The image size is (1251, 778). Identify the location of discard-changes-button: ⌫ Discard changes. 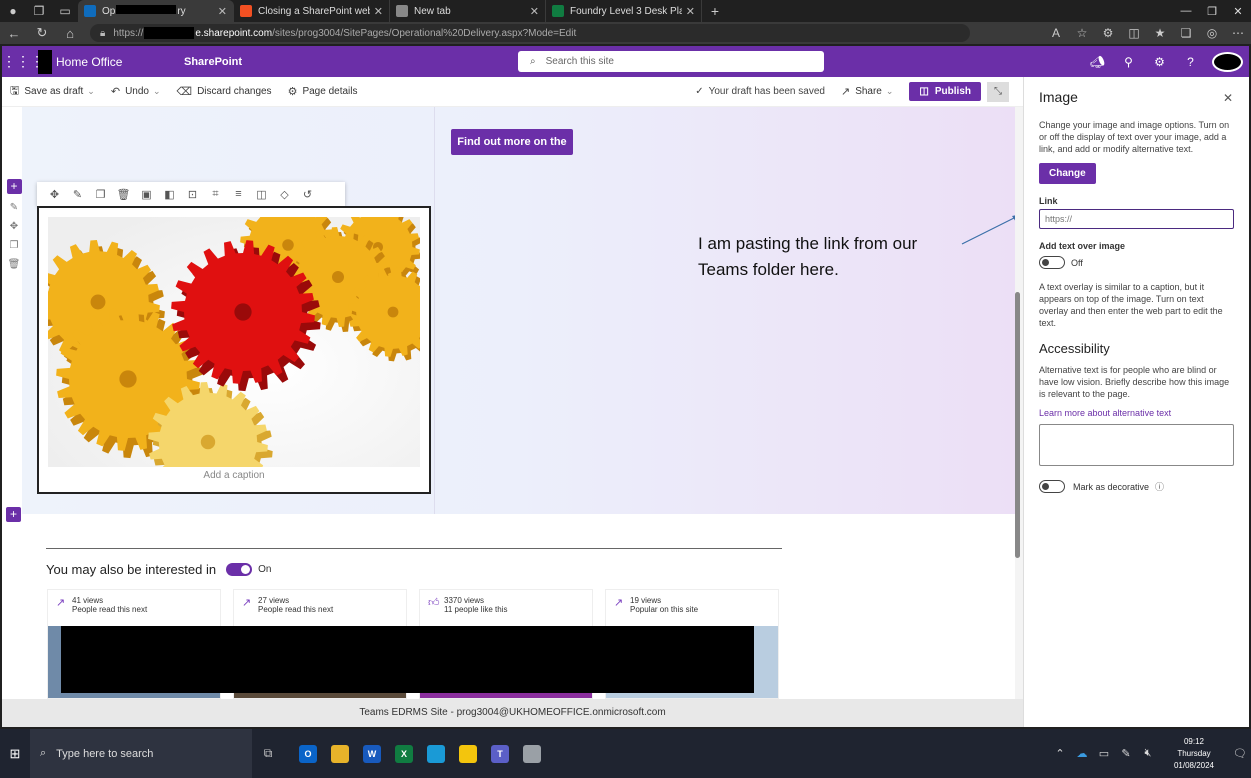
(224, 91).